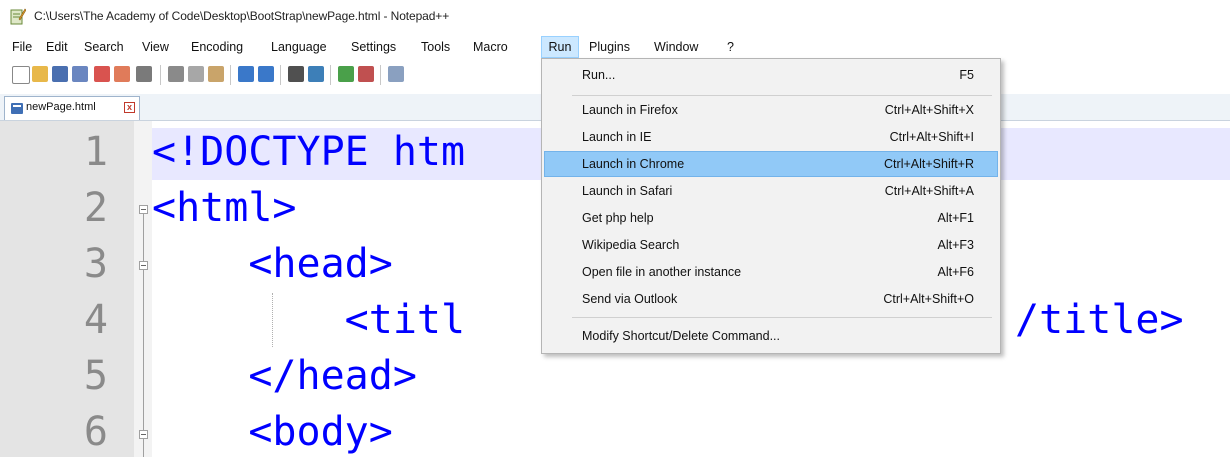 The image size is (1230, 457). What do you see at coordinates (929, 164) in the screenshot?
I see `menu-item-shortcut: Ctrl+Alt+Shift+R` at bounding box center [929, 164].